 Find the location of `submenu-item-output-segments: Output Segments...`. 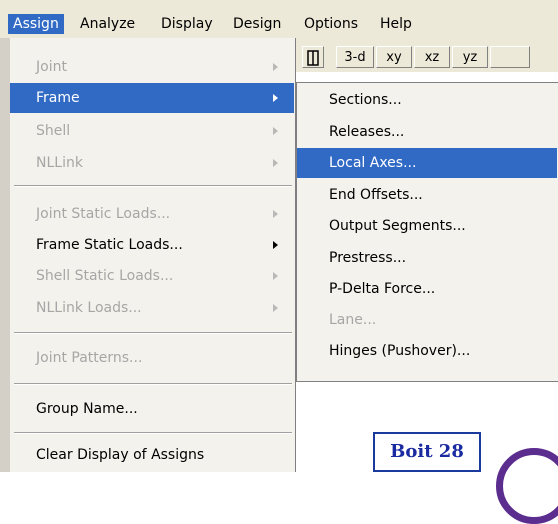

submenu-item-output-segments: Output Segments... is located at coordinates (427, 226).